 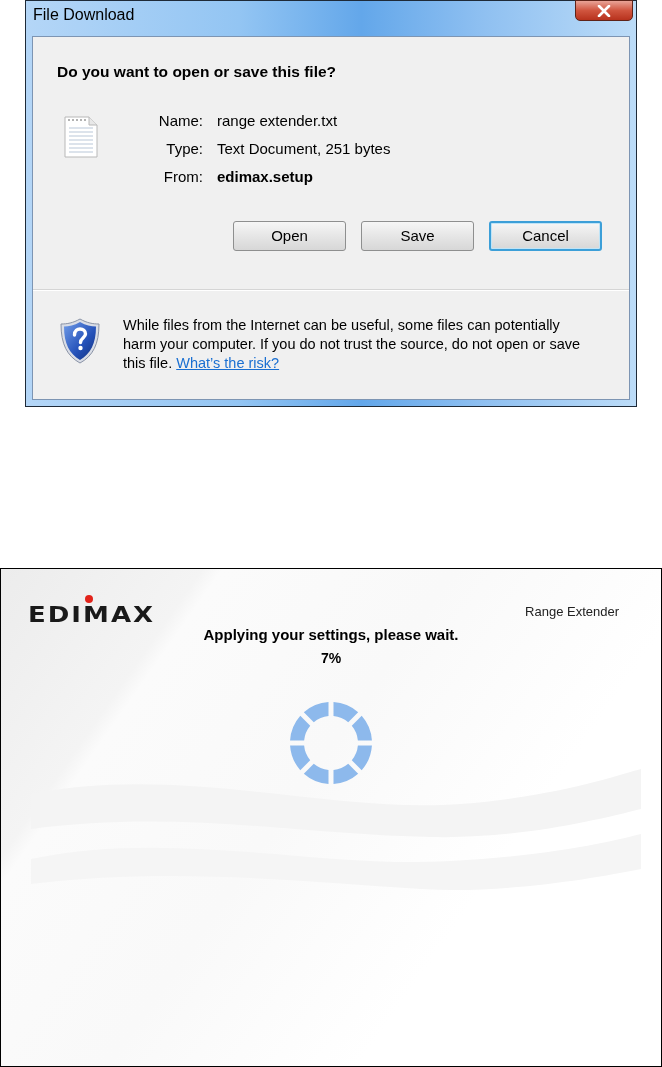 What do you see at coordinates (331, 658) in the screenshot?
I see `progress-percent: 7%` at bounding box center [331, 658].